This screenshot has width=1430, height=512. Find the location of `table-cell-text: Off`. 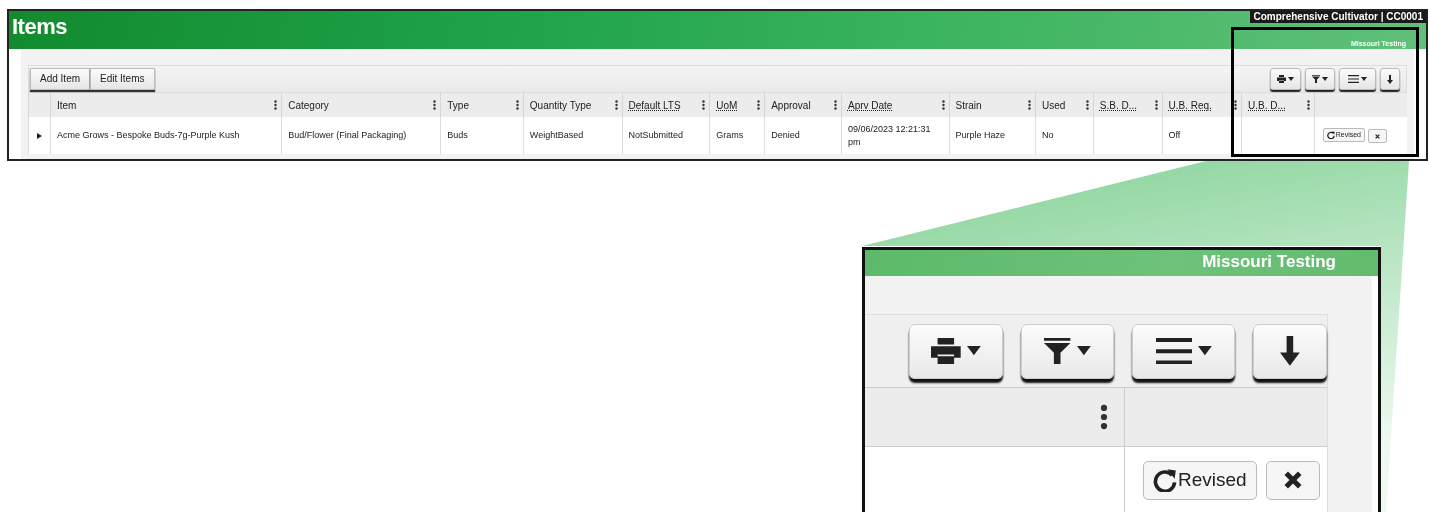

table-cell-text: Off is located at coordinates (1174, 135).